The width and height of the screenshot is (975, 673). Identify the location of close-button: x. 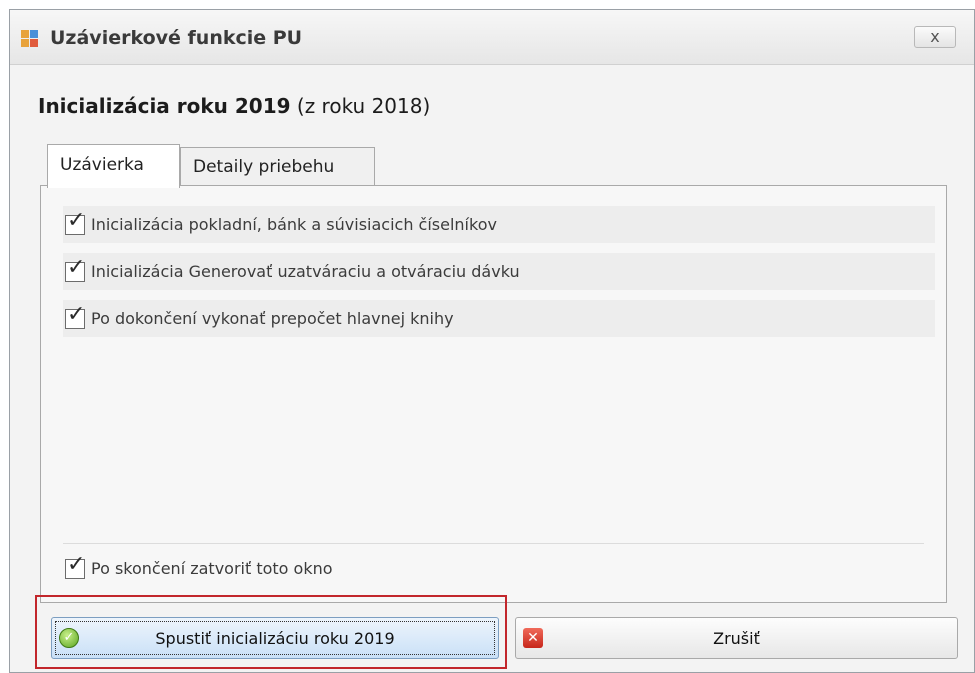
(935, 37).